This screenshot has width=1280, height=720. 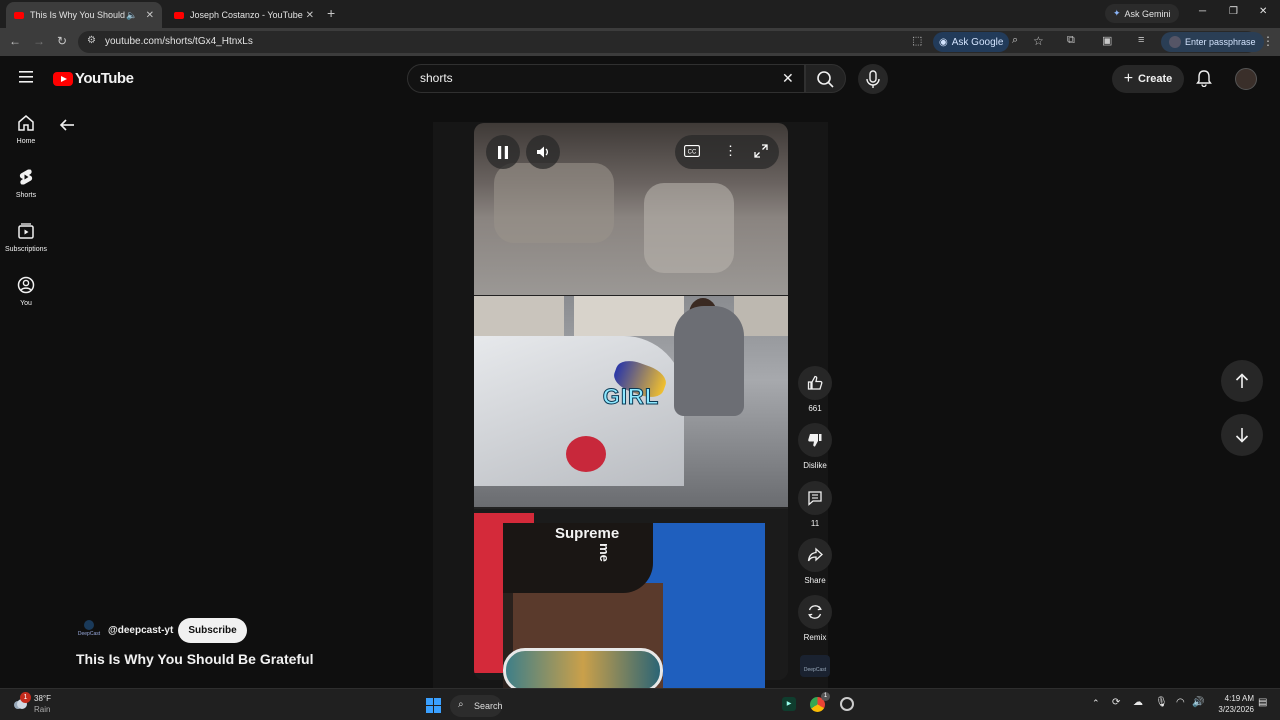 What do you see at coordinates (1071, 40) in the screenshot?
I see `extensions-icon: ⧉` at bounding box center [1071, 40].